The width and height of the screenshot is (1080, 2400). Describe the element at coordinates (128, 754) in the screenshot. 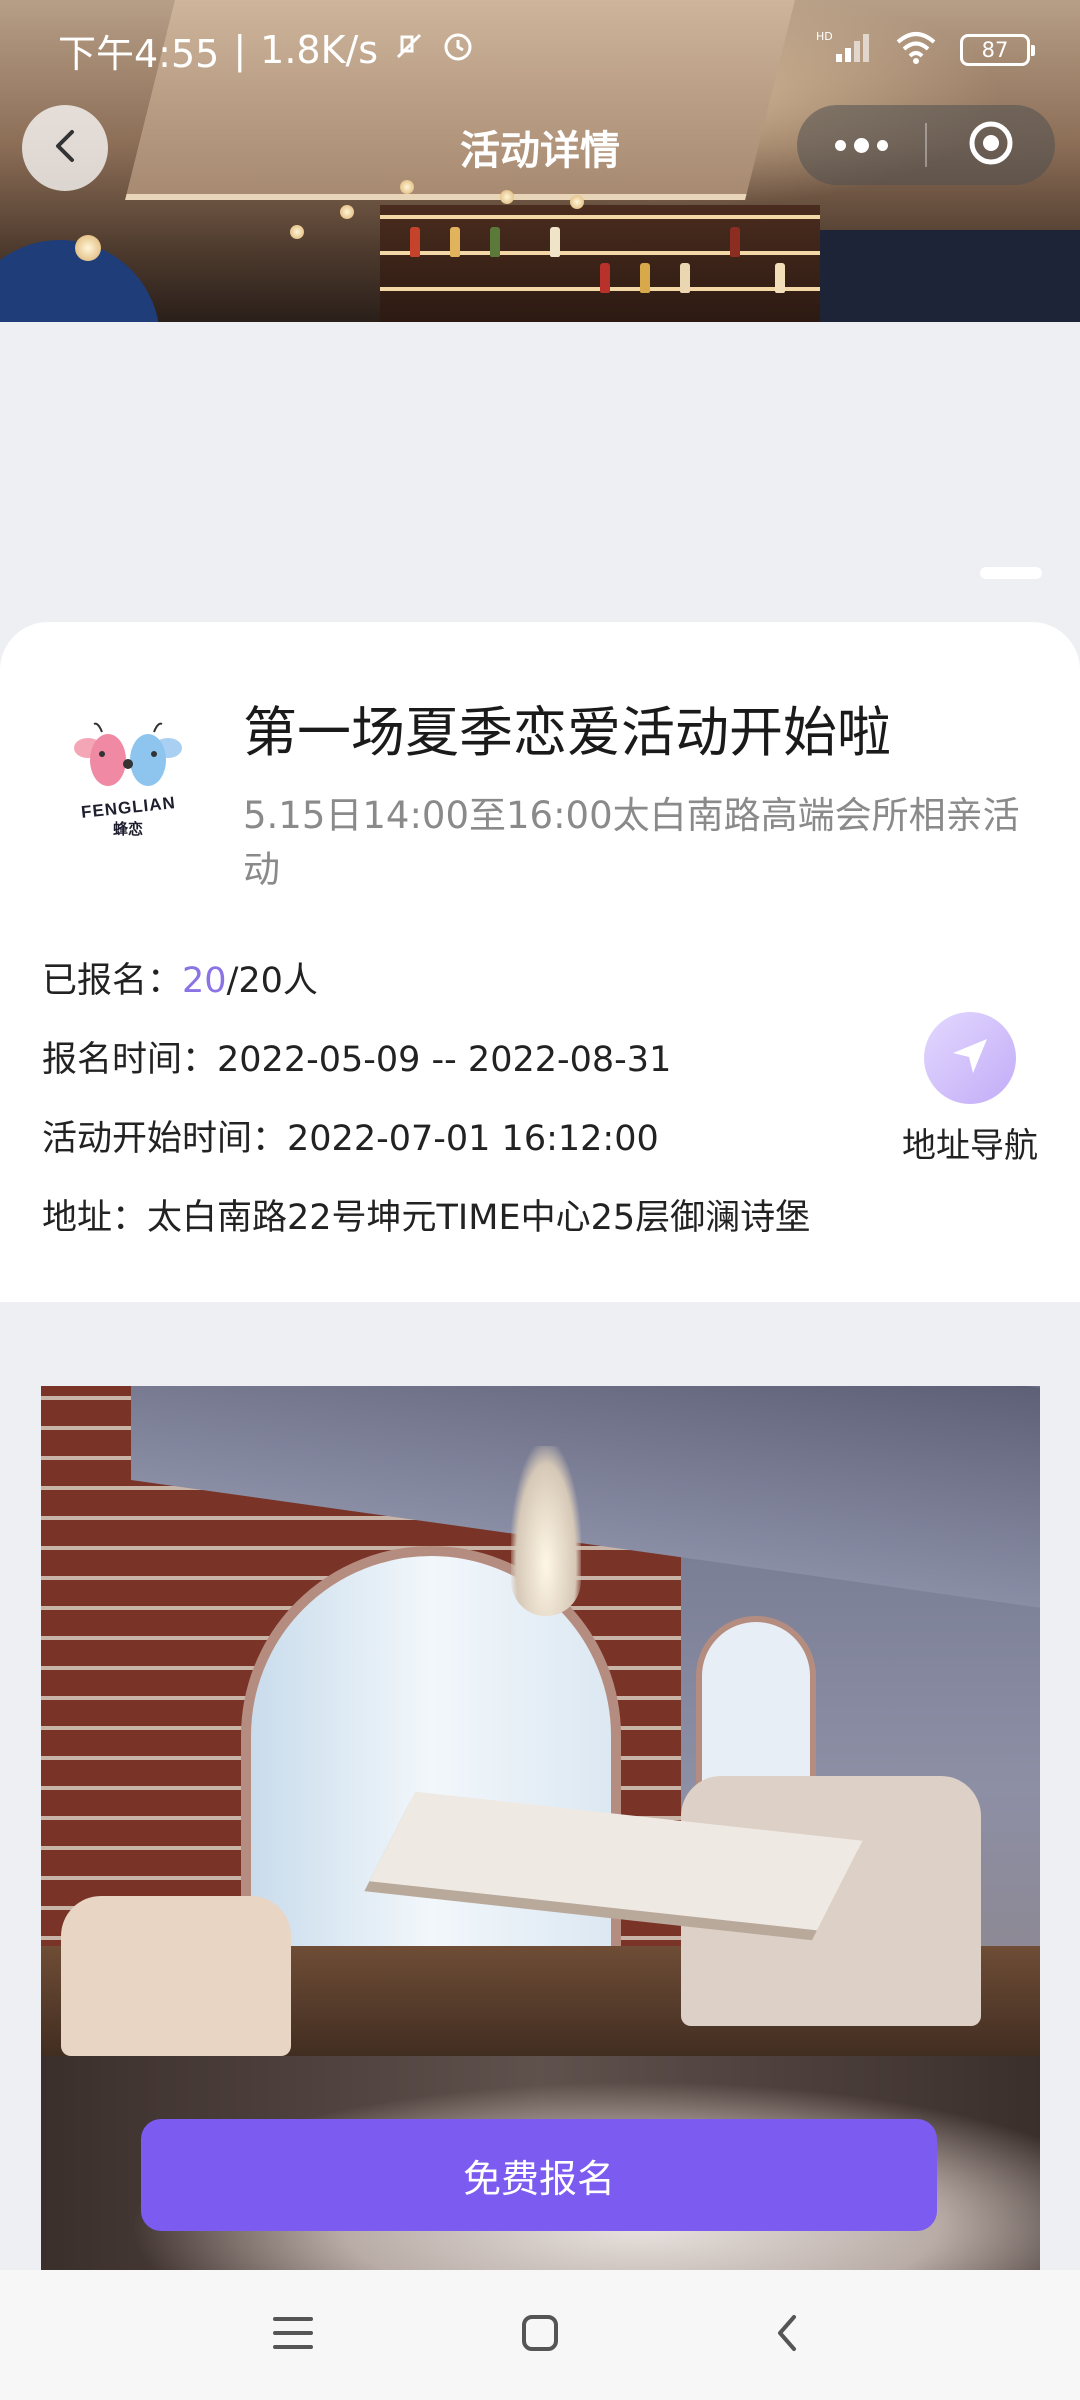

I see `bee-logo-icon` at that location.